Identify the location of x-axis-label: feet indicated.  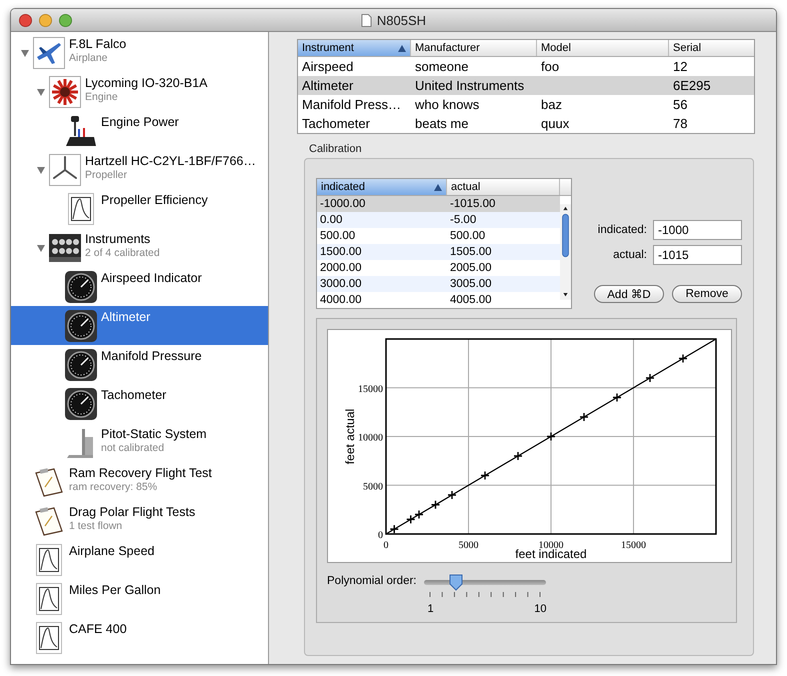
(551, 554).